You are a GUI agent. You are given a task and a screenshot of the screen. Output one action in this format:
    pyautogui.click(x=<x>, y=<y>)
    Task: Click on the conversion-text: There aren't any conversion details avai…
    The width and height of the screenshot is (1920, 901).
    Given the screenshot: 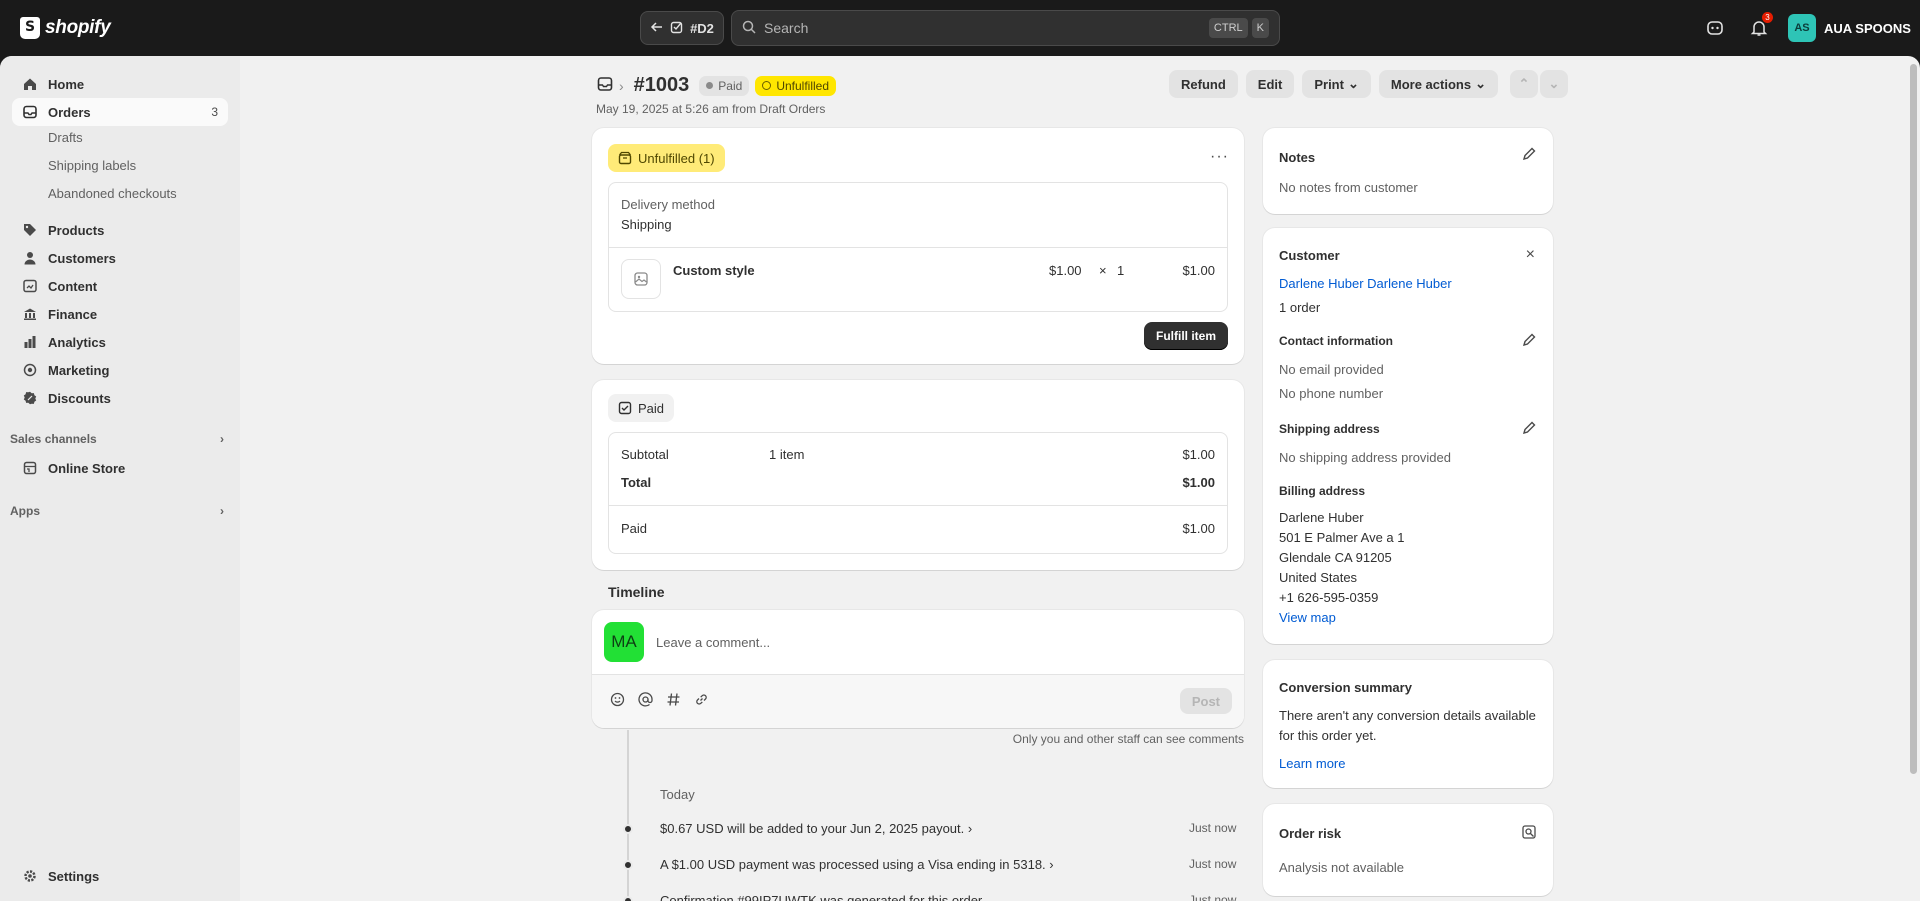 What is the action you would take?
    pyautogui.click(x=1407, y=725)
    